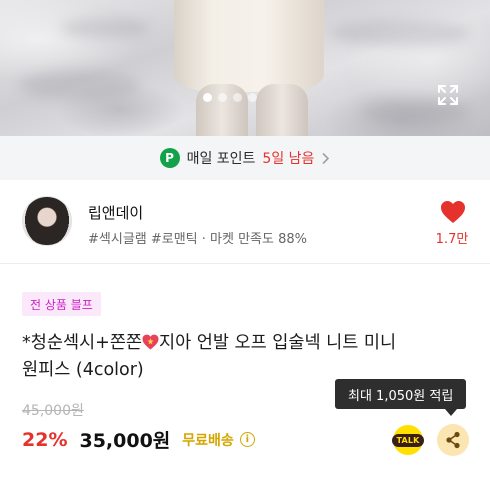 The height and width of the screenshot is (490, 490). Describe the element at coordinates (208, 440) in the screenshot. I see `free-shipping-label: 무료배송` at that location.